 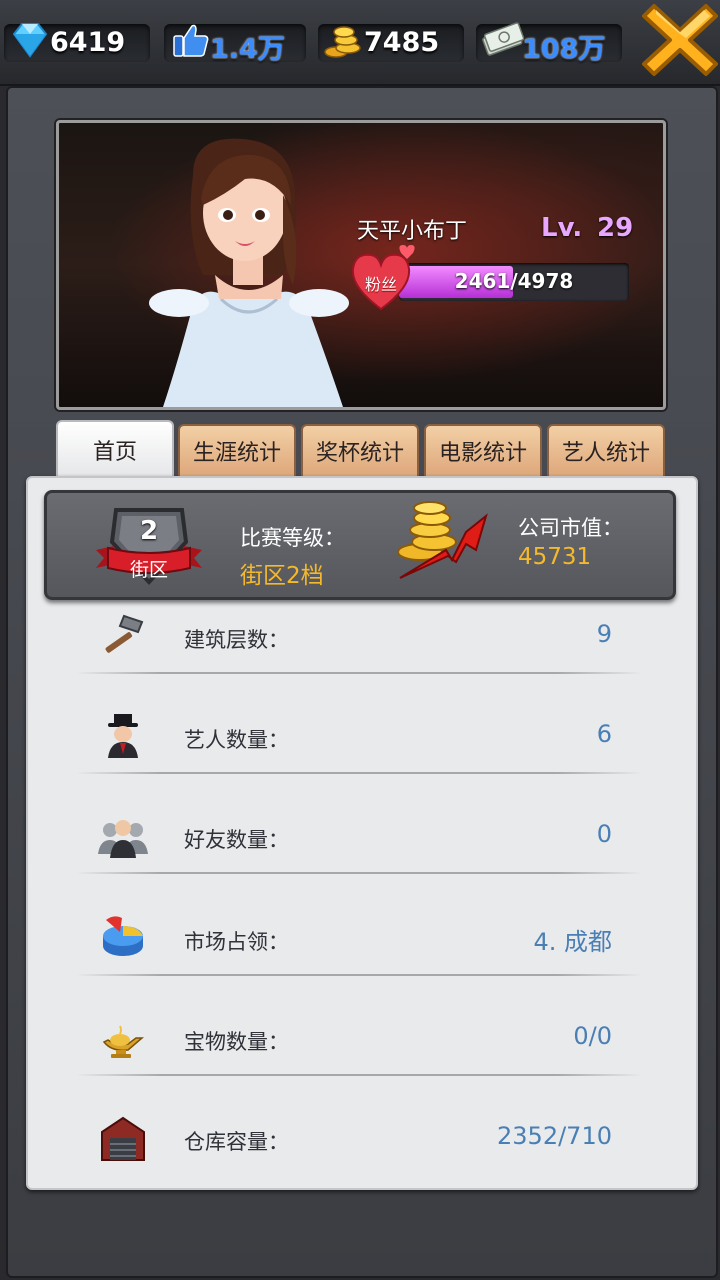 What do you see at coordinates (554, 1136) in the screenshot?
I see `stat-value: 2352/710` at bounding box center [554, 1136].